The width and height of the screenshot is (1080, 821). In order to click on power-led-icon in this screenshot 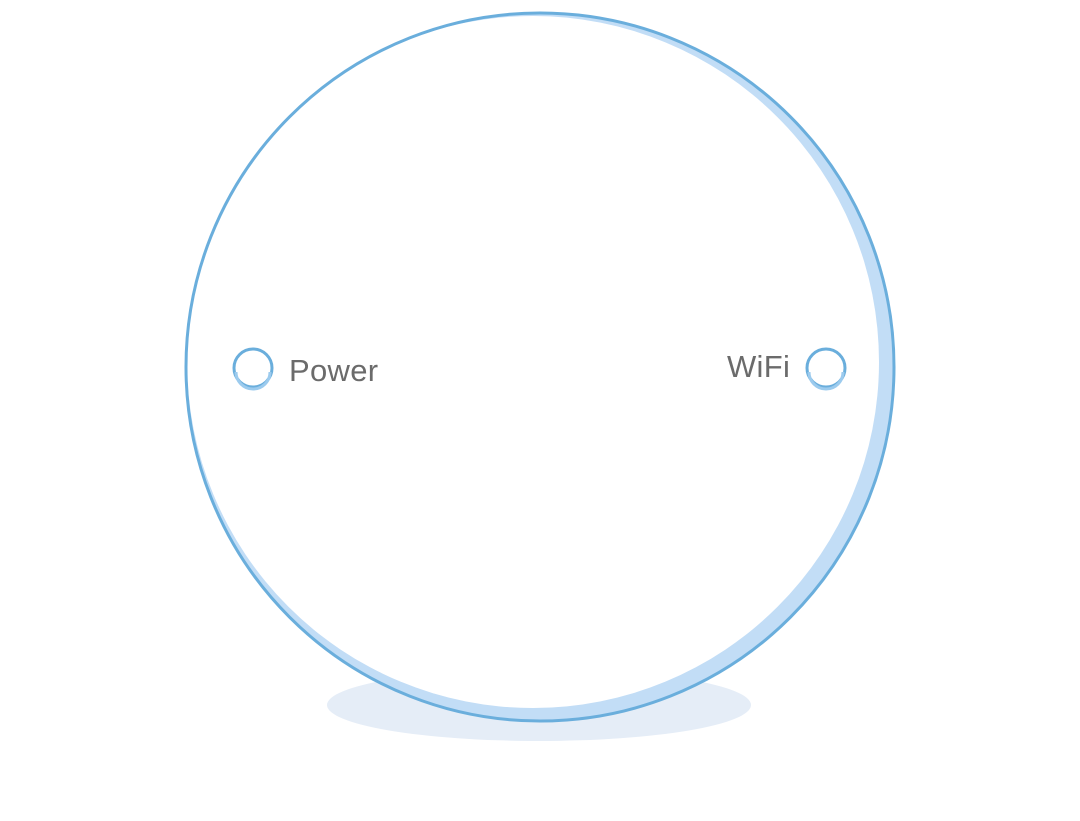, I will do `click(253, 369)`.